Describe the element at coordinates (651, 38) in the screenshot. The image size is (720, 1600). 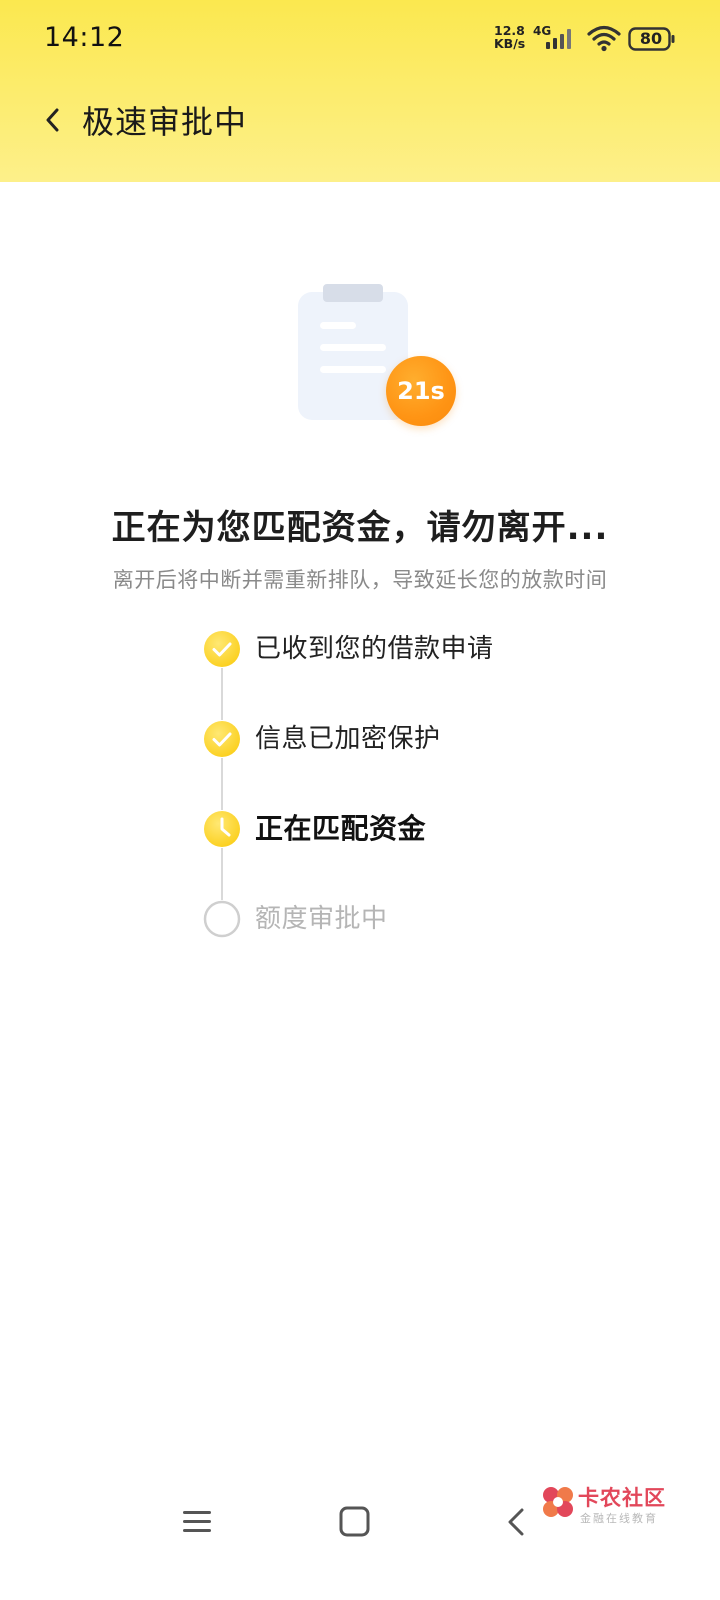
I see `battery-level: 80` at that location.